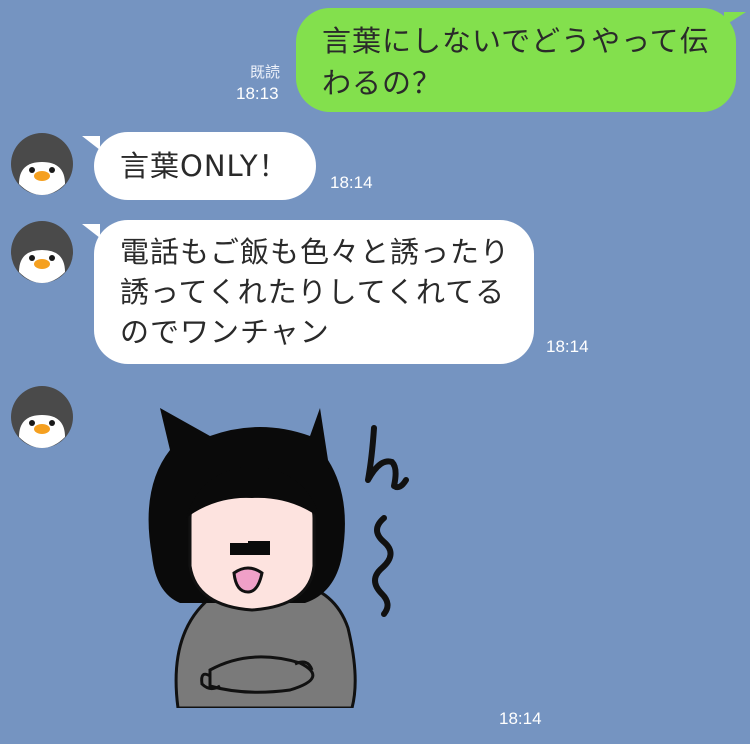 The width and height of the screenshot is (750, 744). What do you see at coordinates (257, 93) in the screenshot?
I see `message-timestamp: 18:13` at bounding box center [257, 93].